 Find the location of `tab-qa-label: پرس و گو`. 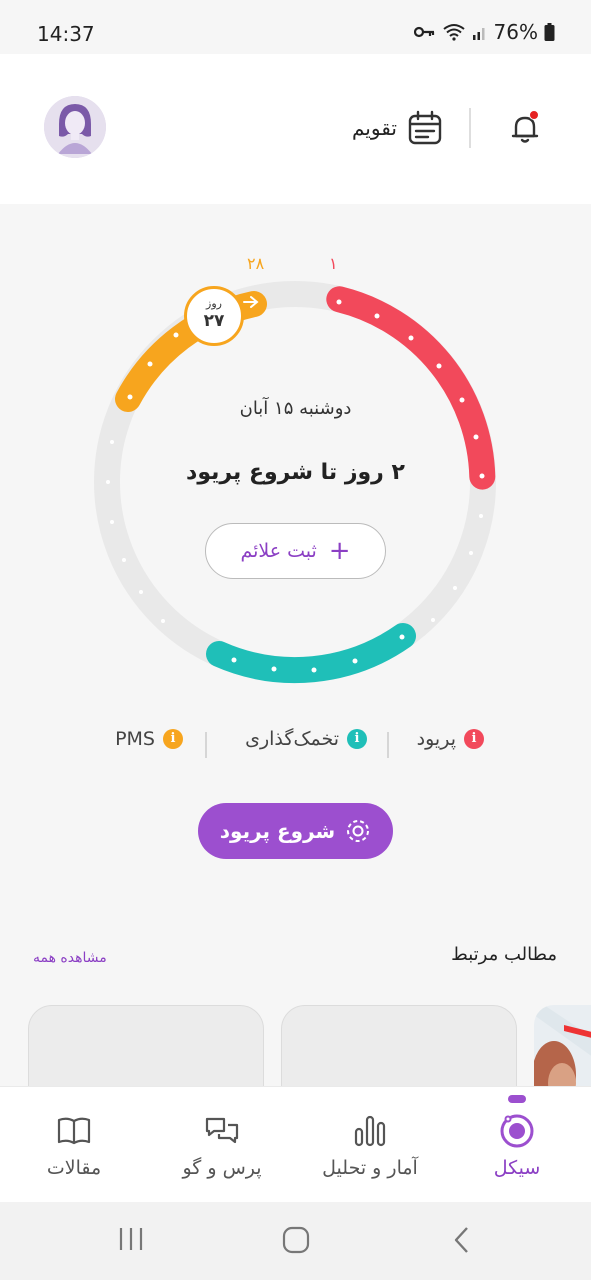

tab-qa-label: پرس و گو is located at coordinates (222, 1168).